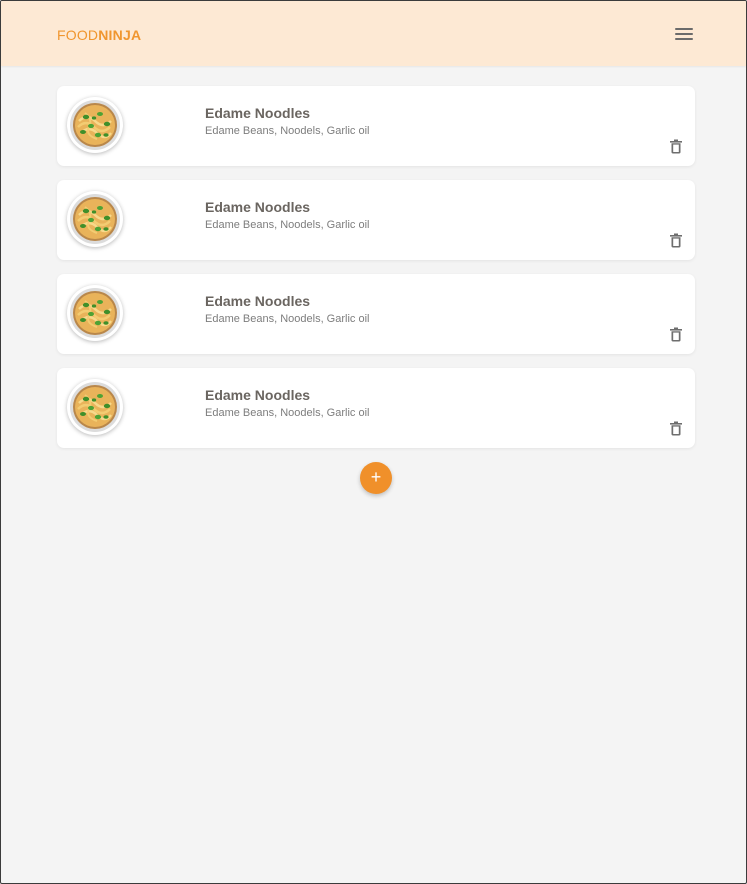 Image resolution: width=747 pixels, height=884 pixels. What do you see at coordinates (78, 35) in the screenshot?
I see `logo-text-food: FOOD` at bounding box center [78, 35].